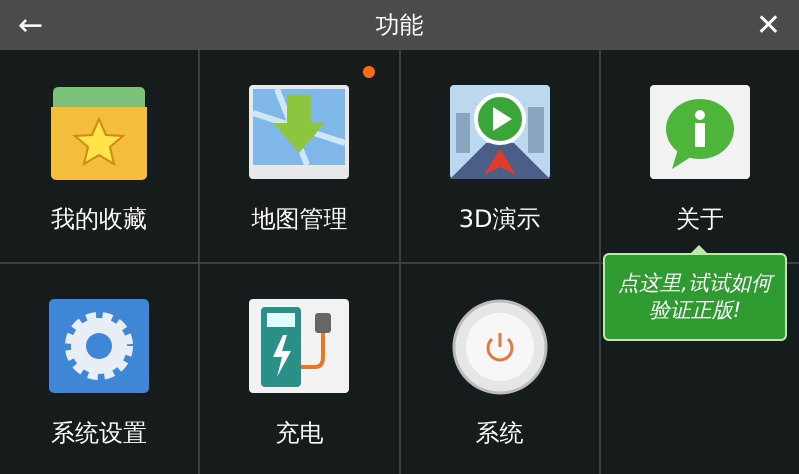  Describe the element at coordinates (768, 25) in the screenshot. I see `close-button: ✕` at that location.